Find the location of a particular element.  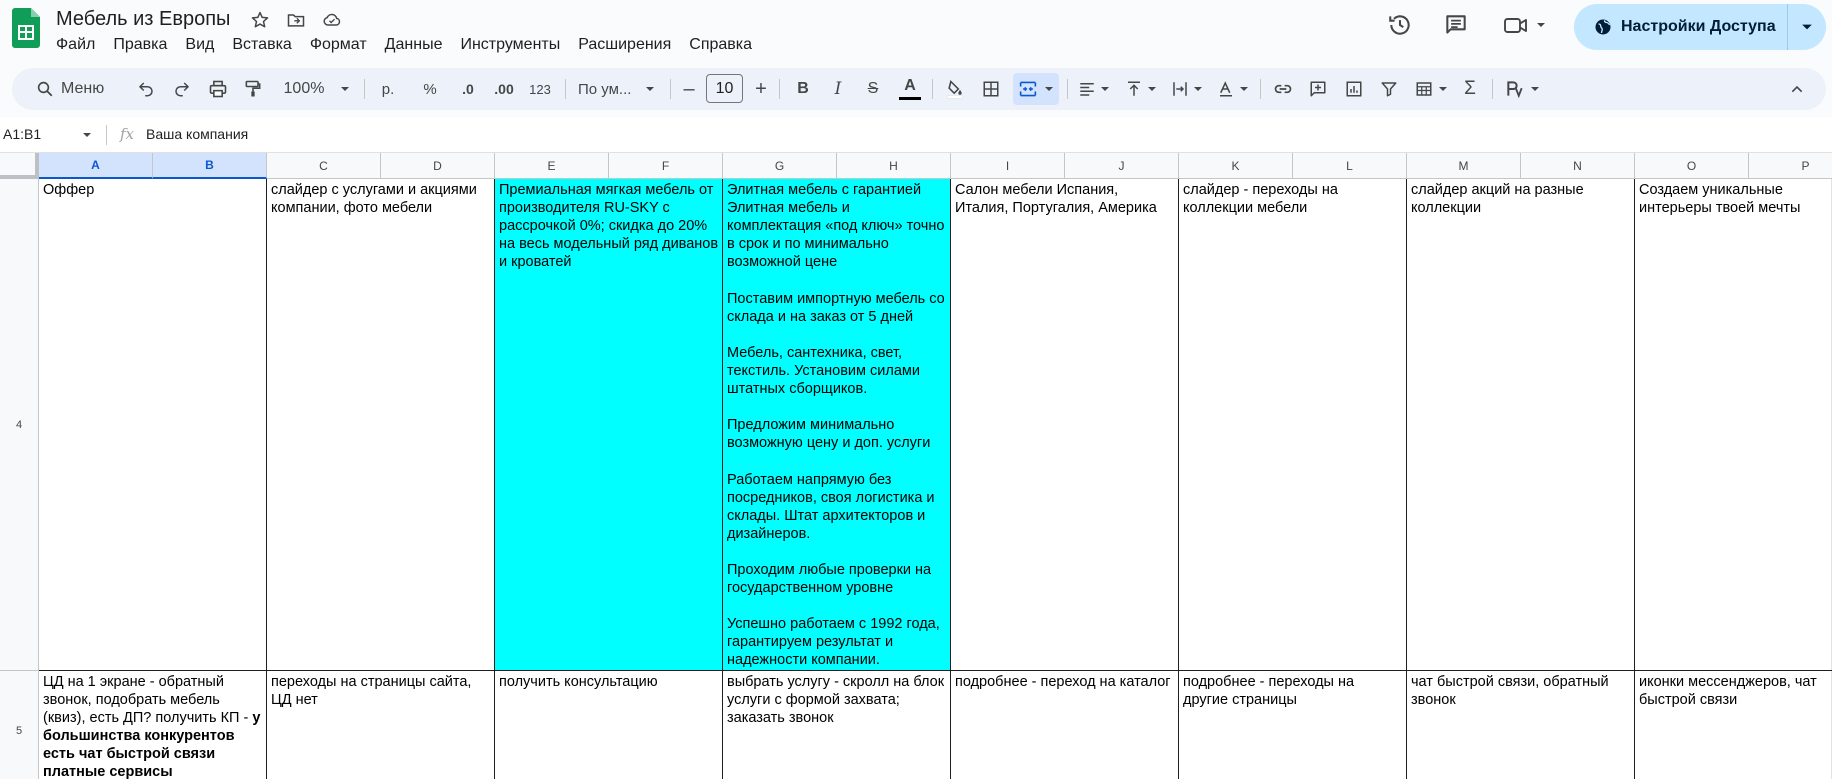

functions-button: Σ is located at coordinates (1470, 89).